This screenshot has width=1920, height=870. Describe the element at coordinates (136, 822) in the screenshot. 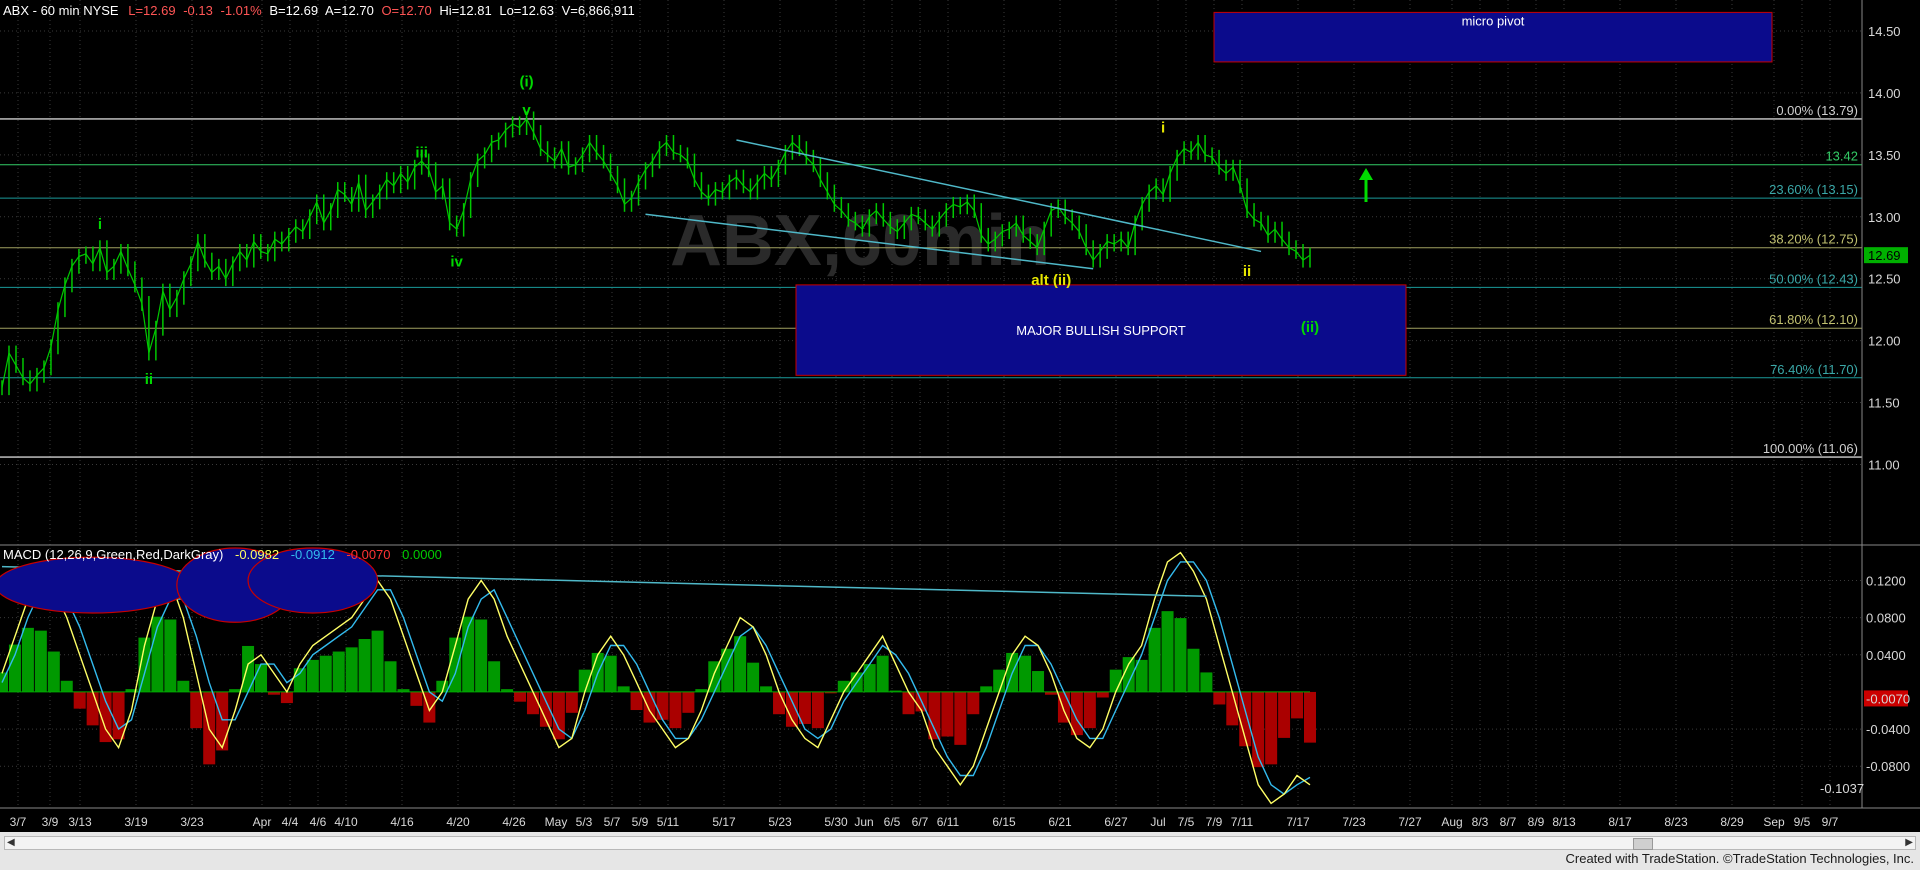

I see `x-tick-label: 3/19` at that location.